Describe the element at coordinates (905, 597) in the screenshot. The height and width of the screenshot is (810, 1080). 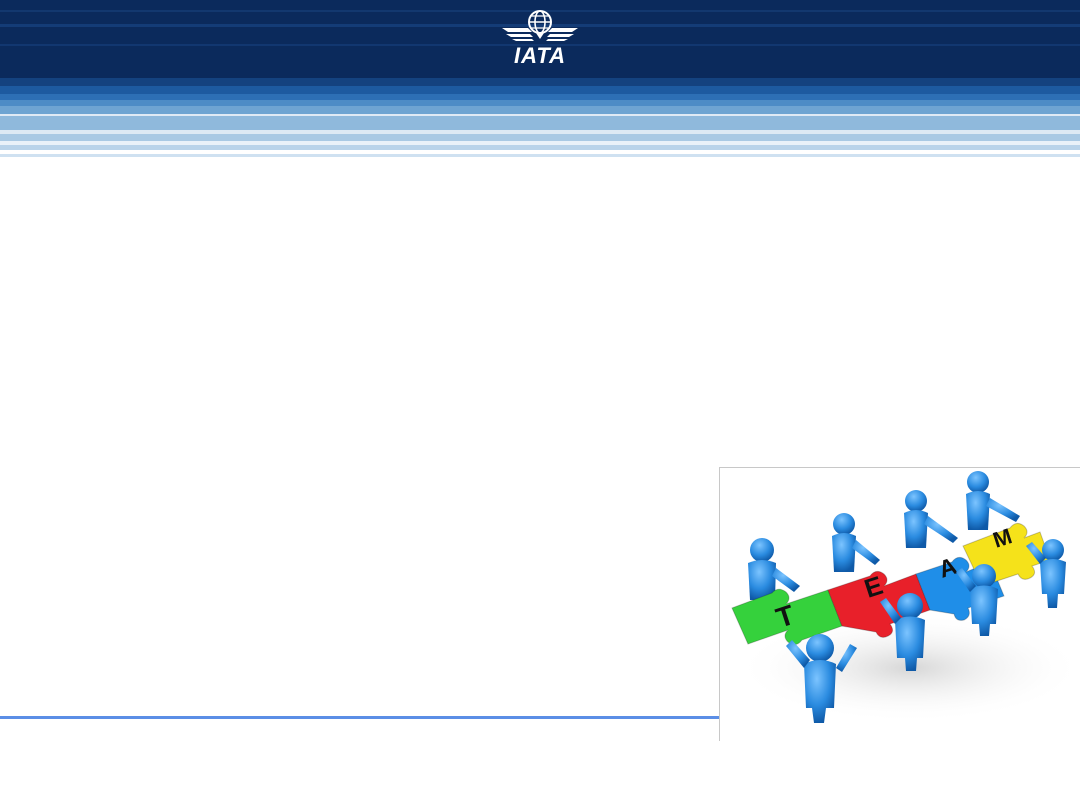
I see `team-puzzle-illustration: T E A M` at that location.